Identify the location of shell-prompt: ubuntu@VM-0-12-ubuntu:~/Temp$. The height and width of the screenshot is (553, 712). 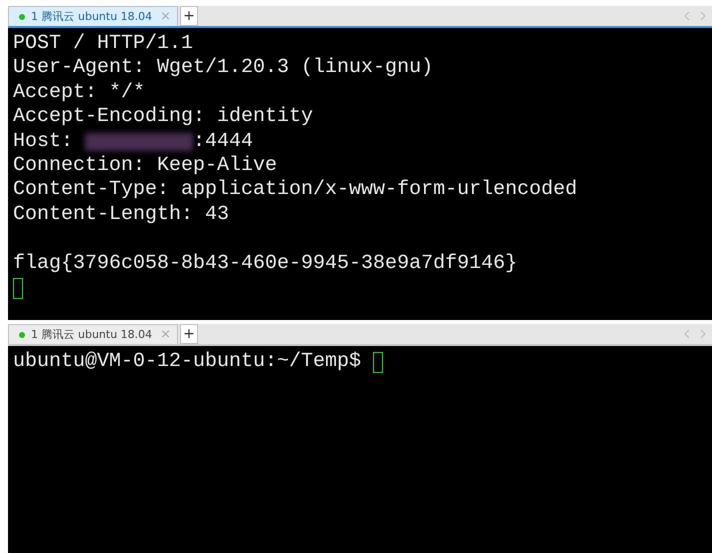
(187, 362).